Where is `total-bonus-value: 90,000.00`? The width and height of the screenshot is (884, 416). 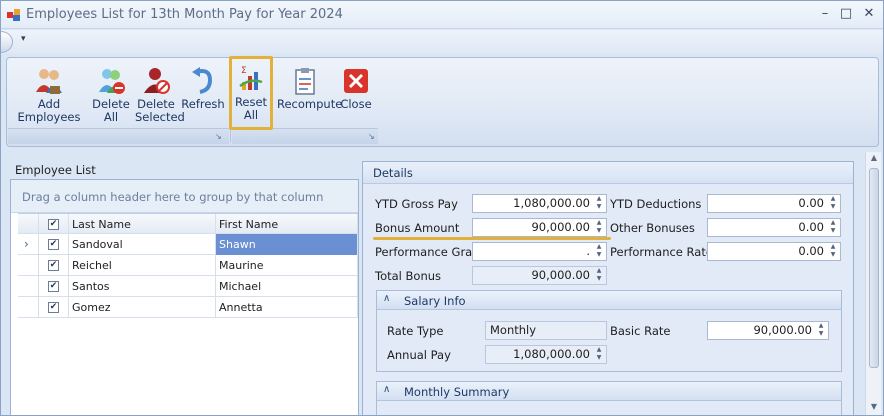
total-bonus-value: 90,000.00 is located at coordinates (560, 275).